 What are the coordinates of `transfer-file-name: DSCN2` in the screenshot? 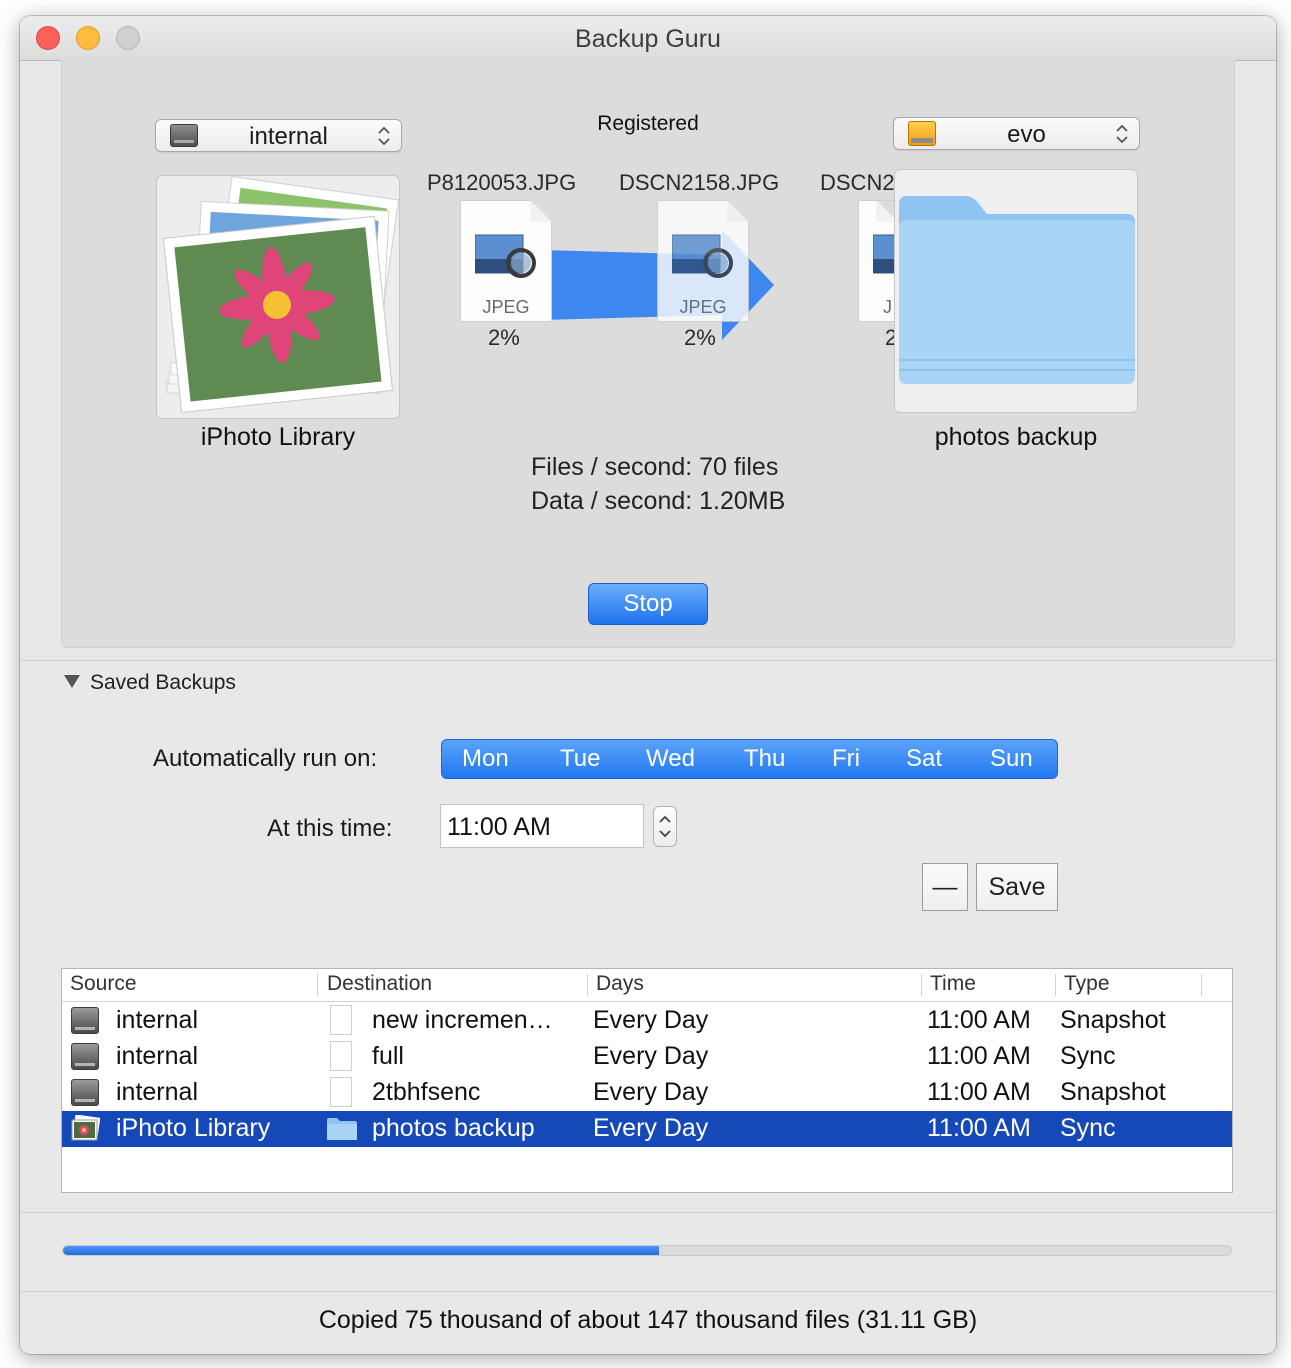 It's located at (857, 182).